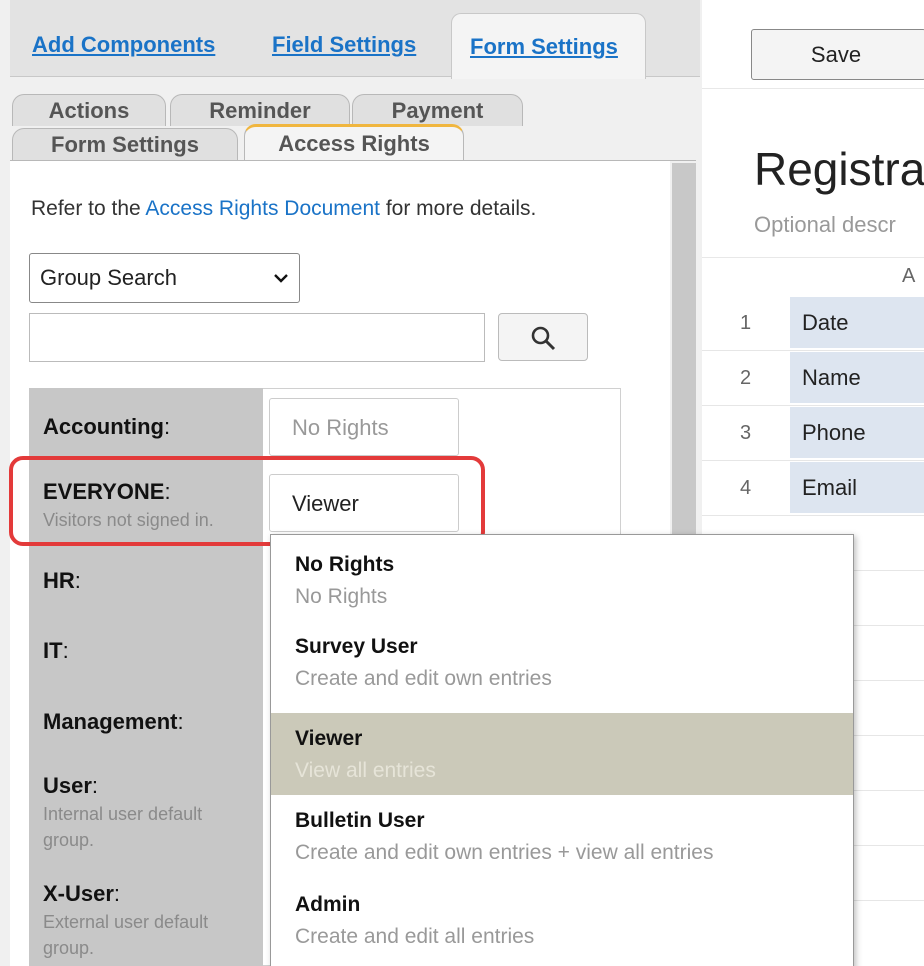  Describe the element at coordinates (329, 738) in the screenshot. I see `option-title: Viewer` at that location.